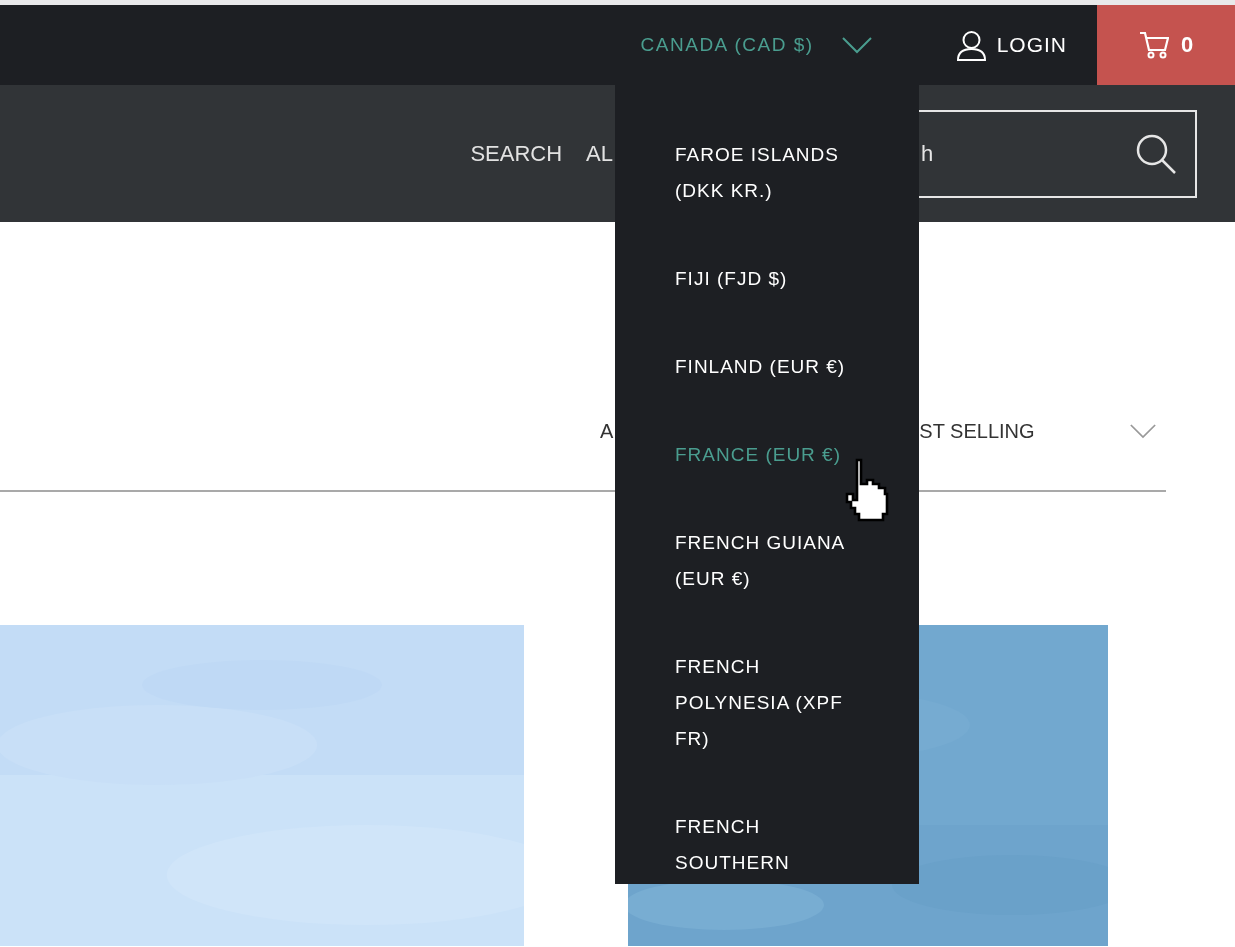  I want to click on sort-label: A, so click(607, 431).